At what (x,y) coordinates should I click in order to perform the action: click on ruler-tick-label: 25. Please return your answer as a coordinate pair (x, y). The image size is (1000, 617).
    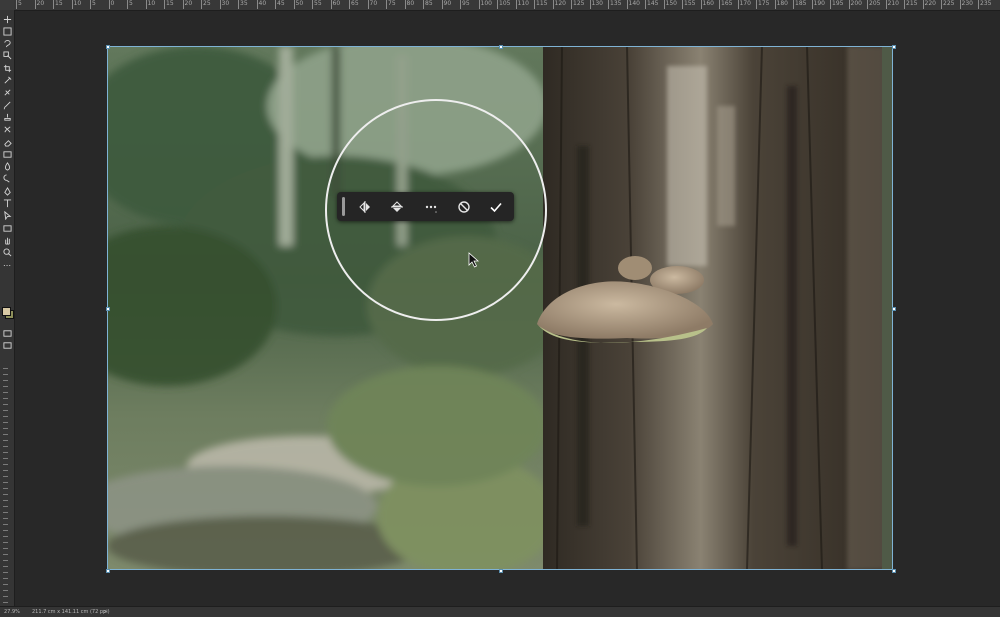
    Looking at the image, I should click on (206, 4).